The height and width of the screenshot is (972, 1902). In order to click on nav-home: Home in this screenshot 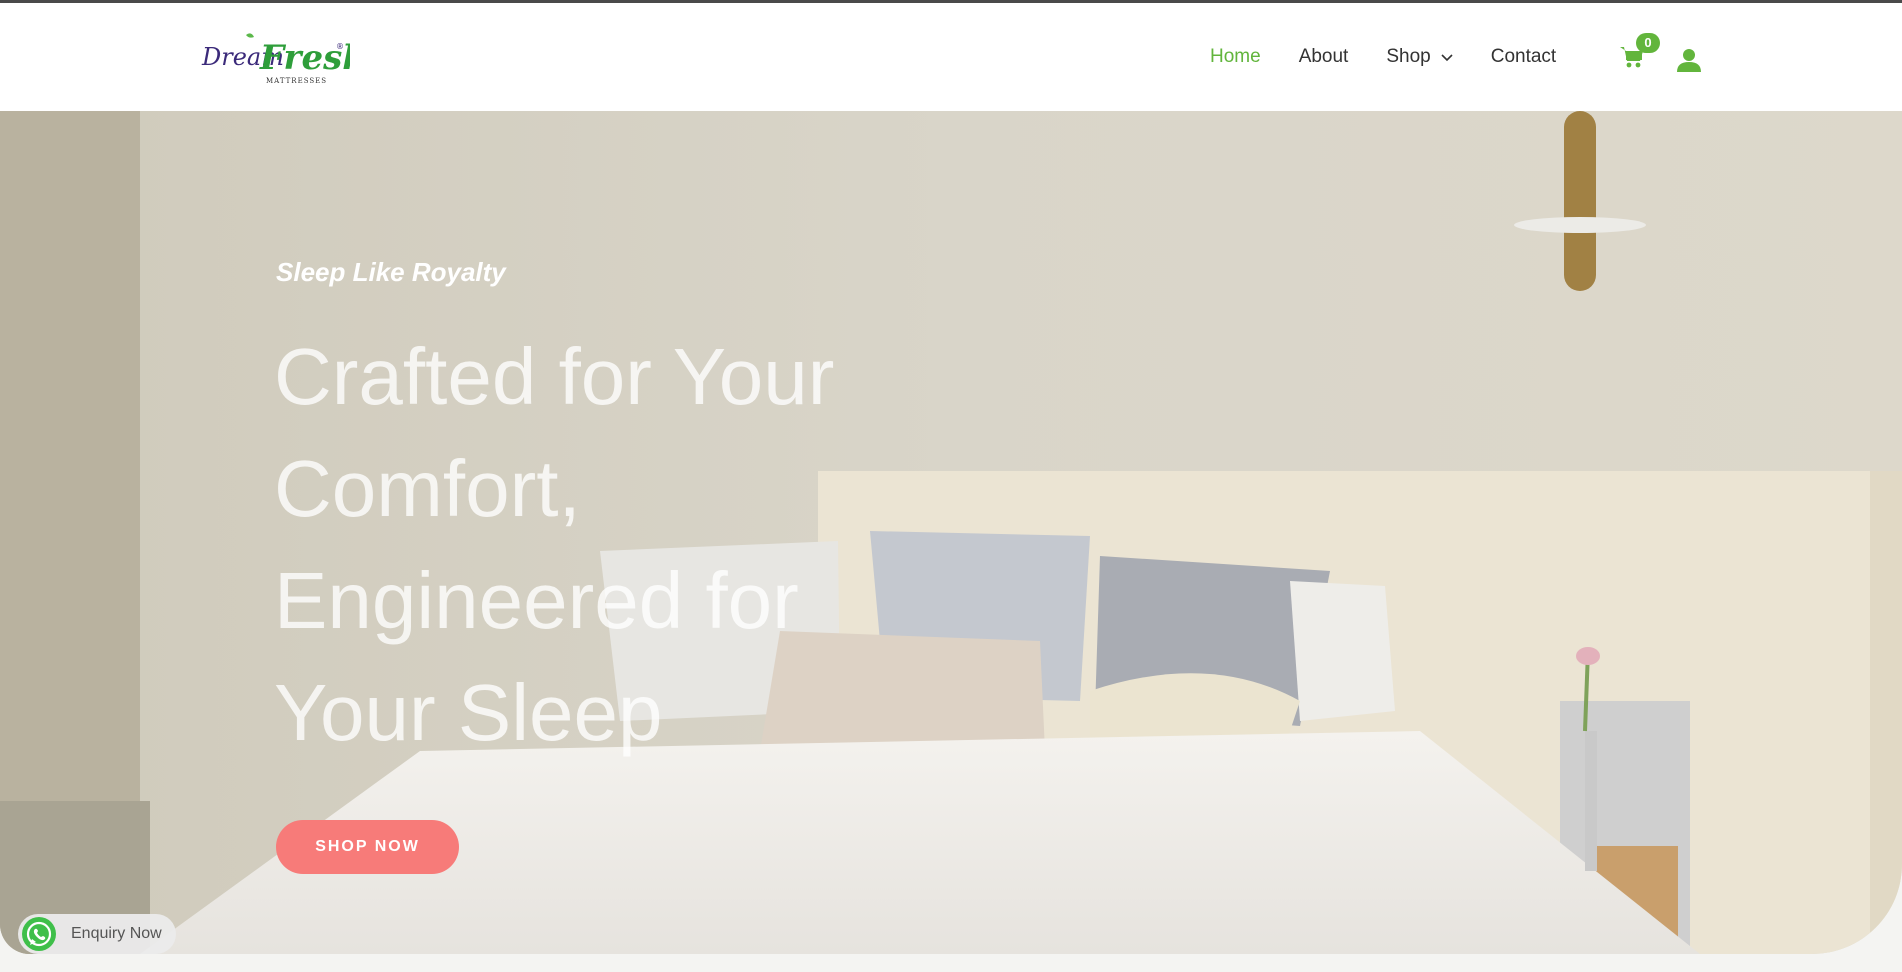, I will do `click(1235, 57)`.